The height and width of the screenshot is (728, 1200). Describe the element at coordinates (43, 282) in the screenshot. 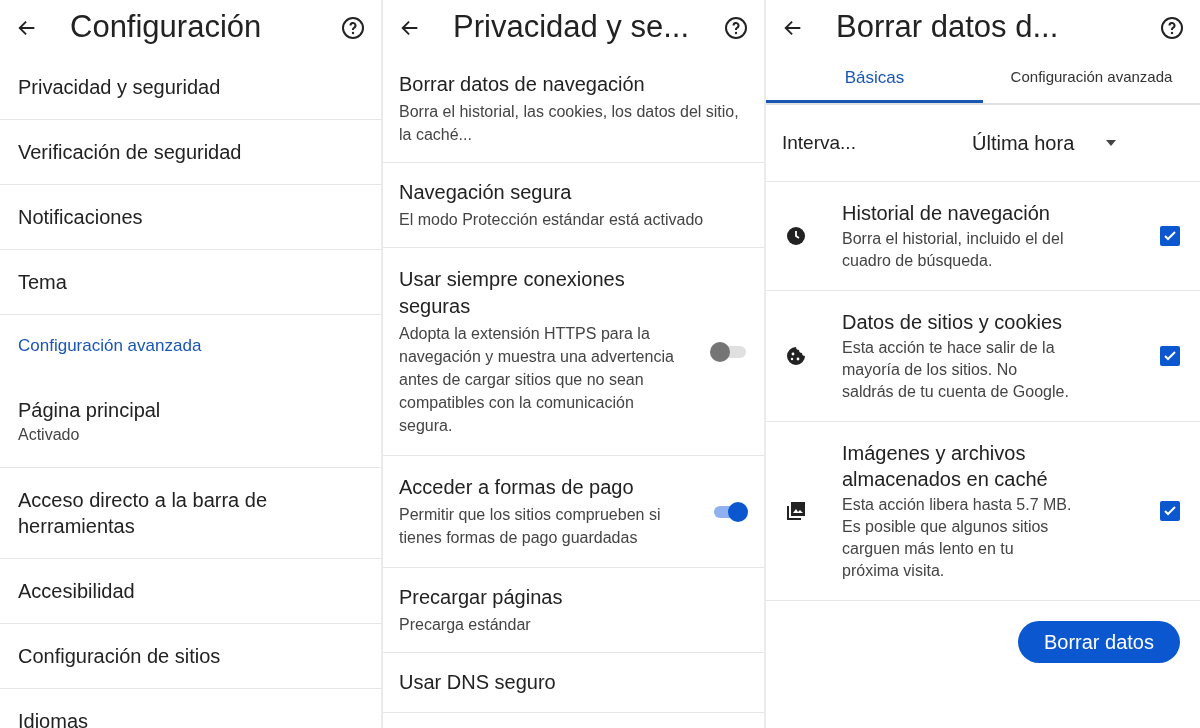

I see `item-title: Tema` at that location.